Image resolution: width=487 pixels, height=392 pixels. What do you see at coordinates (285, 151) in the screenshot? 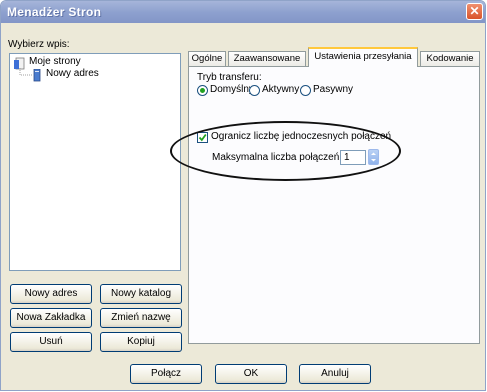
I see `annotation-ellipse` at bounding box center [285, 151].